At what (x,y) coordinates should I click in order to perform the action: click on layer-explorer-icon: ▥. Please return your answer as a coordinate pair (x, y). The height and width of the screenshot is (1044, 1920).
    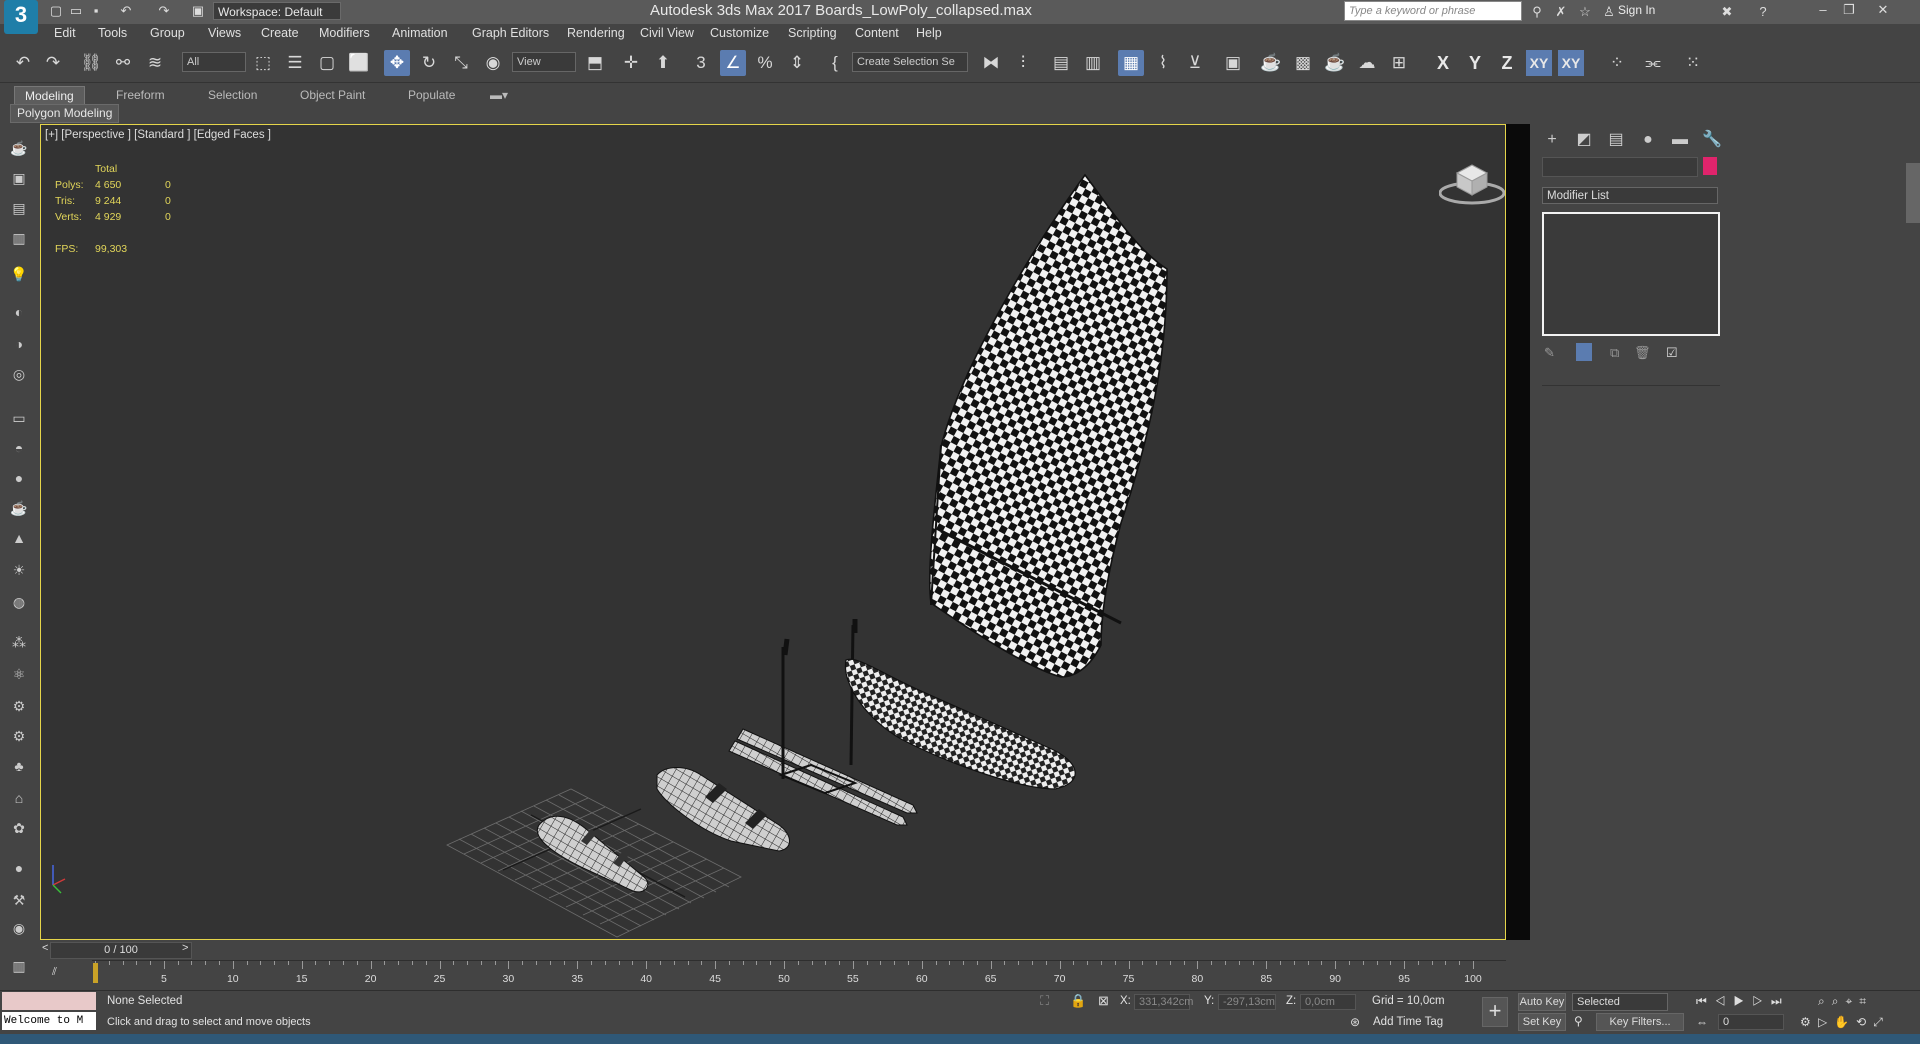
    Looking at the image, I should click on (1093, 63).